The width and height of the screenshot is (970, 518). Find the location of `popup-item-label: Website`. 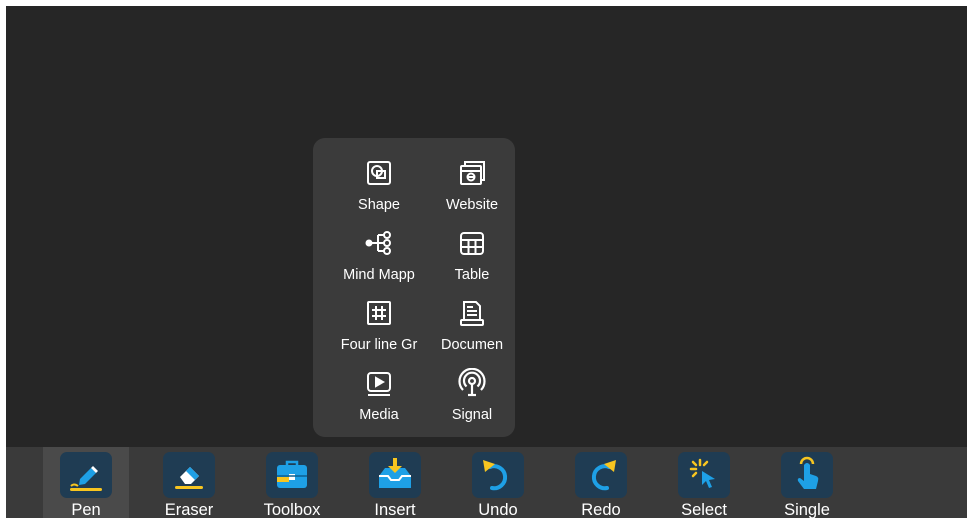

popup-item-label: Website is located at coordinates (472, 205).